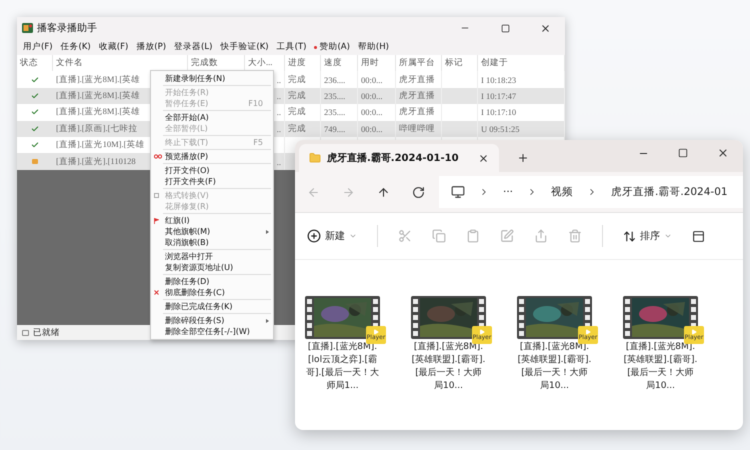 Image resolution: width=750 pixels, height=450 pixels. What do you see at coordinates (212, 292) in the screenshot?
I see `menu-item: 彻底删除任务(C)` at bounding box center [212, 292].